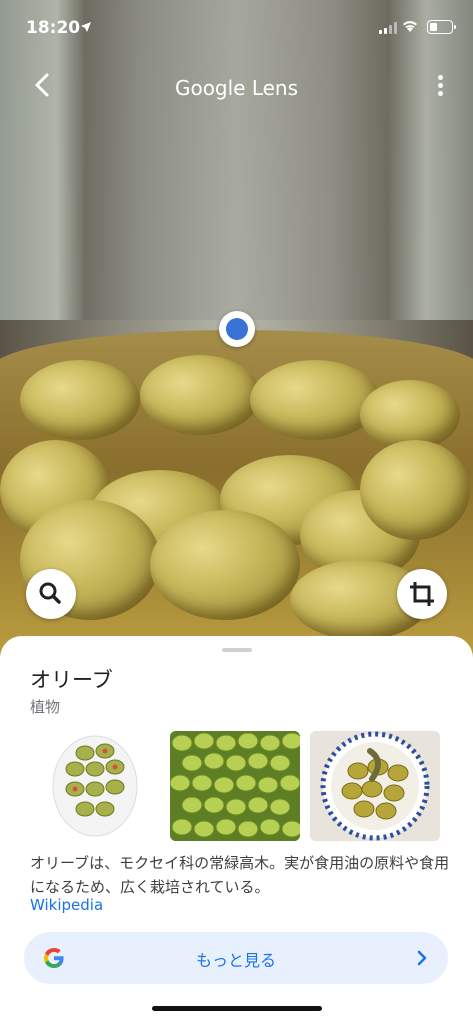  I want to click on image-carousel, so click(236, 786).